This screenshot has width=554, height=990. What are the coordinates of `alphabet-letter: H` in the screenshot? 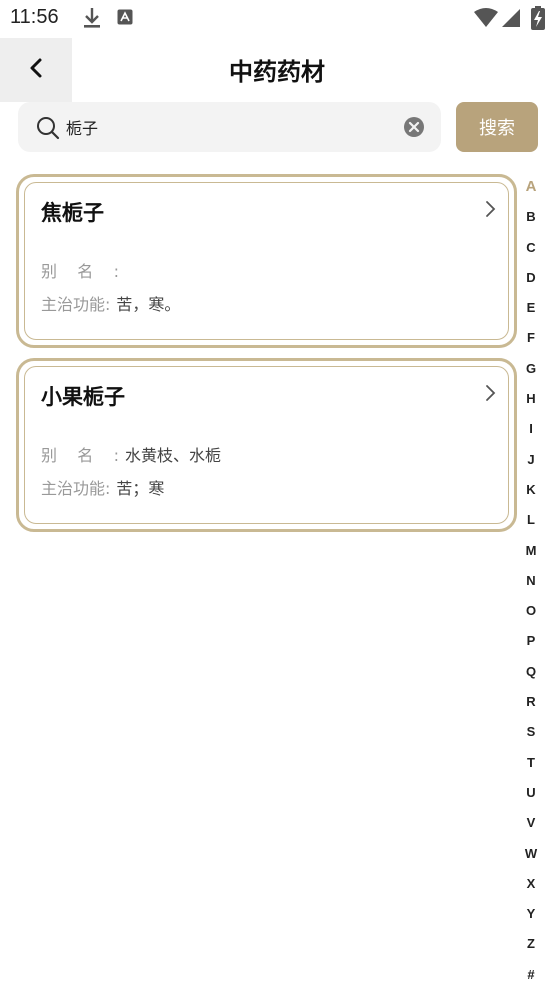 It's located at (531, 399).